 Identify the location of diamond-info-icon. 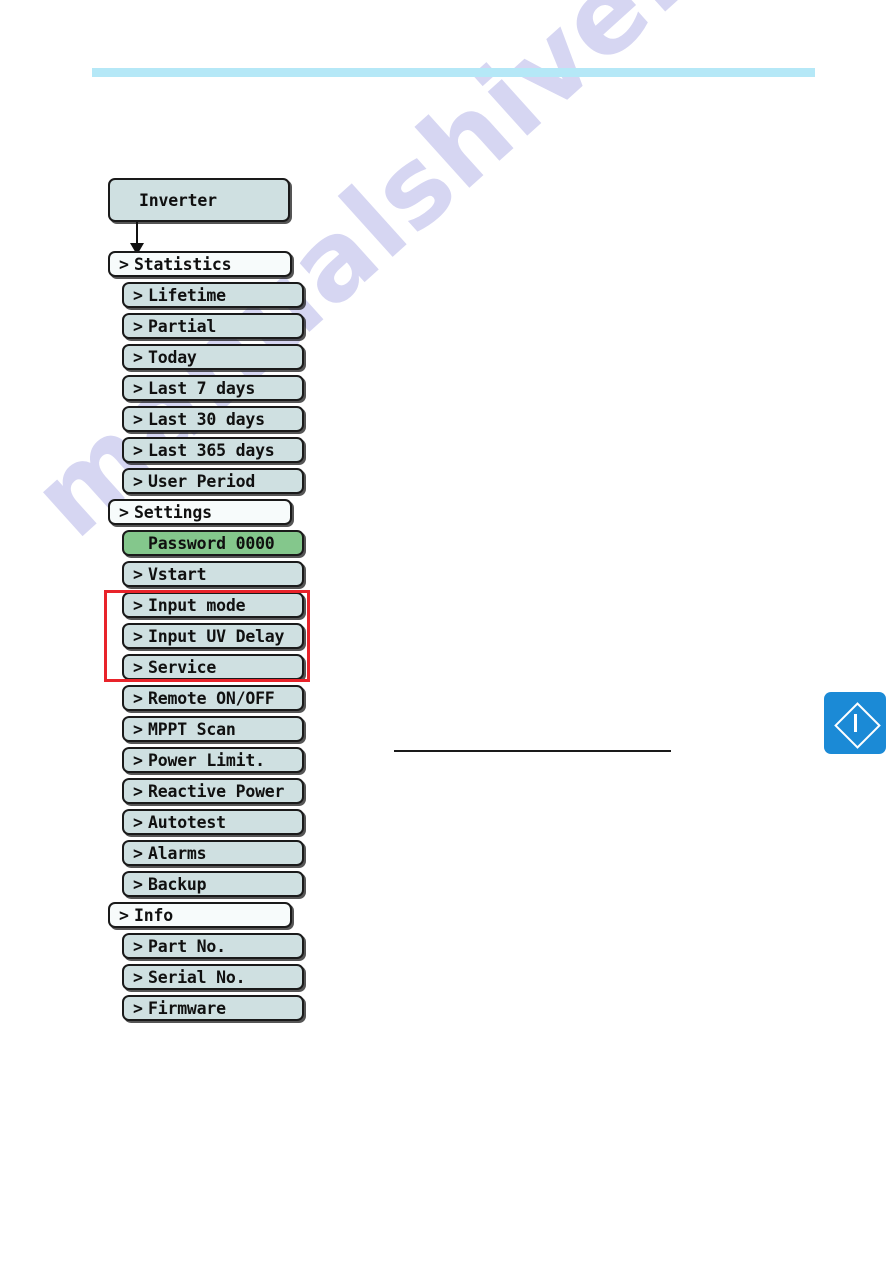
(855, 723).